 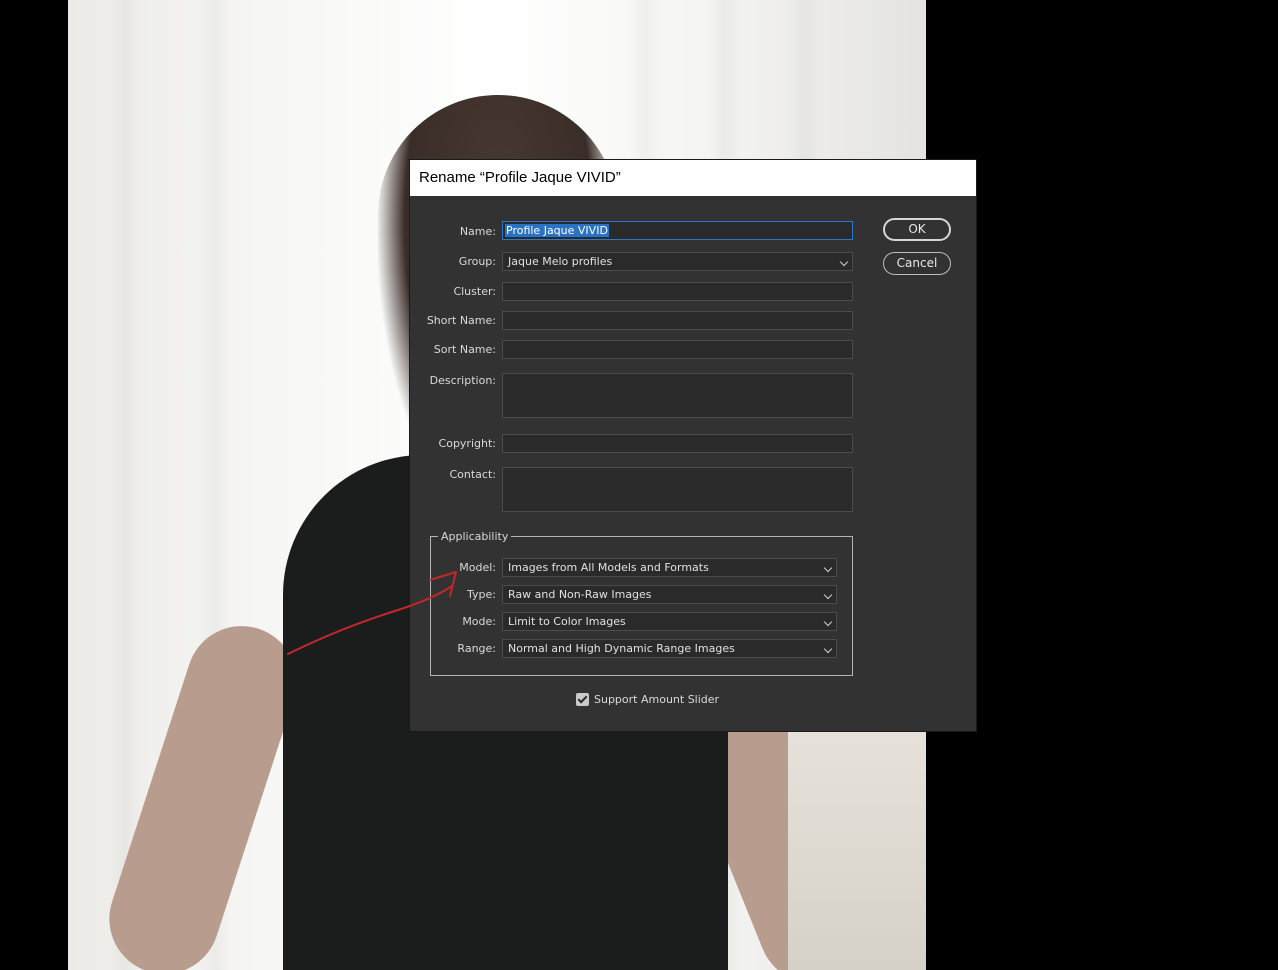 I want to click on contact-label: Contact:, so click(x=472, y=474).